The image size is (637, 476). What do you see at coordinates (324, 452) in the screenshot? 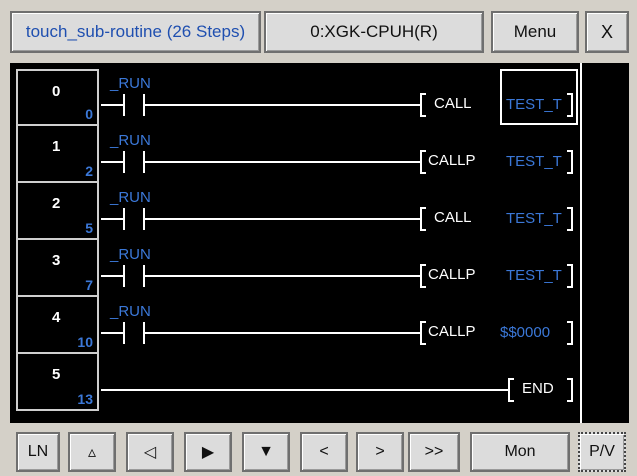
I see `prev-button: <` at bounding box center [324, 452].